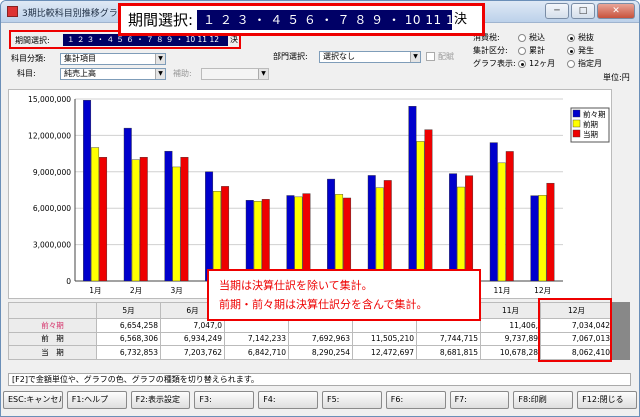 Image resolution: width=640 pixels, height=417 pixels. Describe the element at coordinates (344, 295) in the screenshot. I see `note-callout: 当期は決算仕訳を除いて集計。 前期・前々期は決算仕訳分を含んで集計。` at that location.